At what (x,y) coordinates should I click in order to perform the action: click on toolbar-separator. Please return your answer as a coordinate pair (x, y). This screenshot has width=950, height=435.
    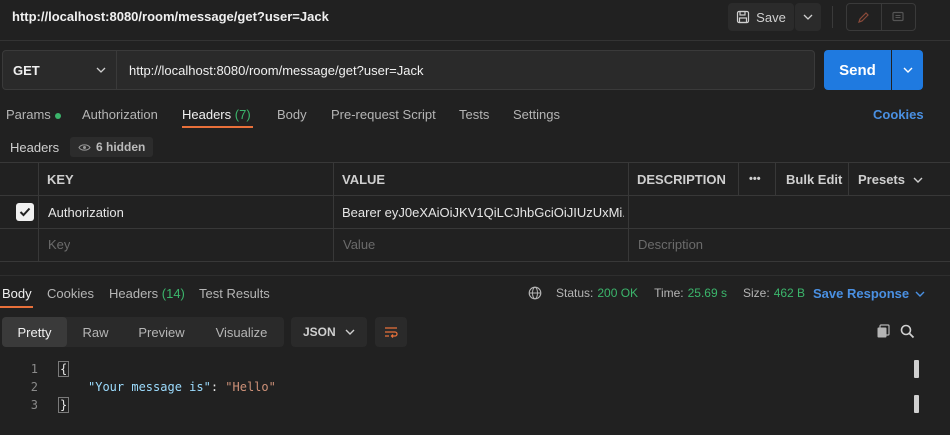
    Looking at the image, I should click on (832, 17).